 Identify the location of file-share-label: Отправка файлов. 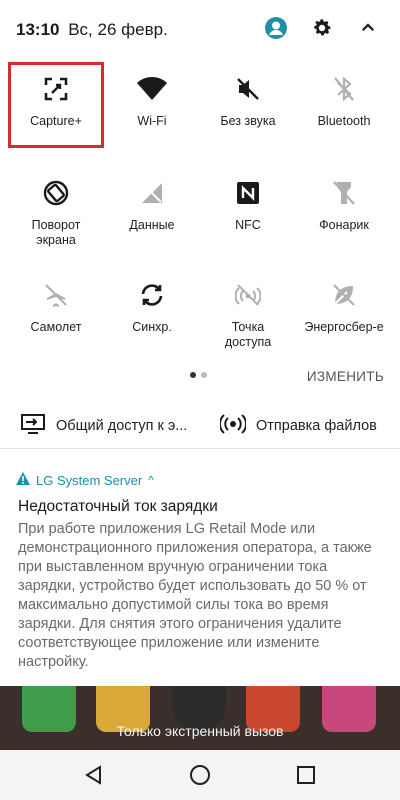
(316, 426).